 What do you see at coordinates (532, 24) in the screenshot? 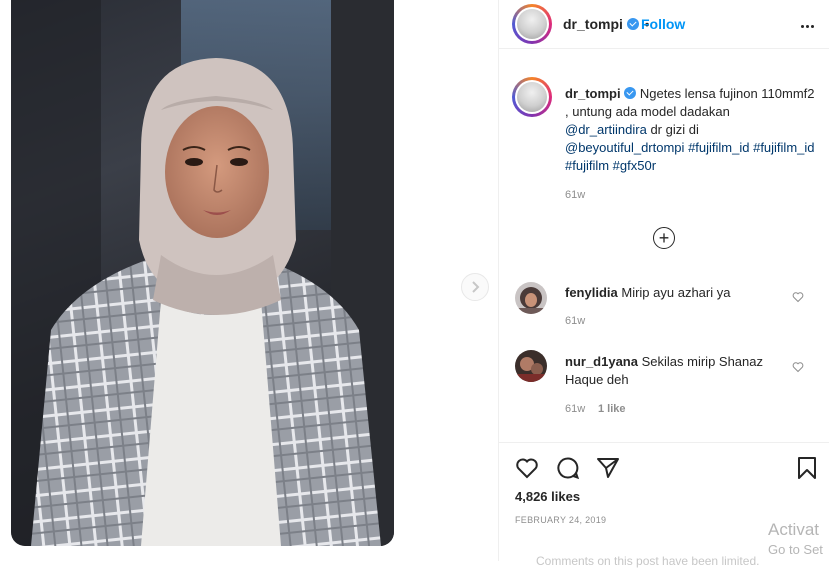
I see `author-avatar` at bounding box center [532, 24].